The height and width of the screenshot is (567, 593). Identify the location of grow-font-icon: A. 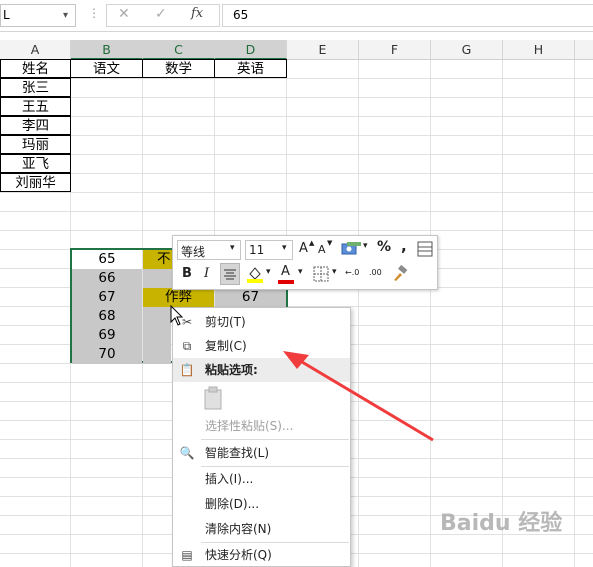
(303, 248).